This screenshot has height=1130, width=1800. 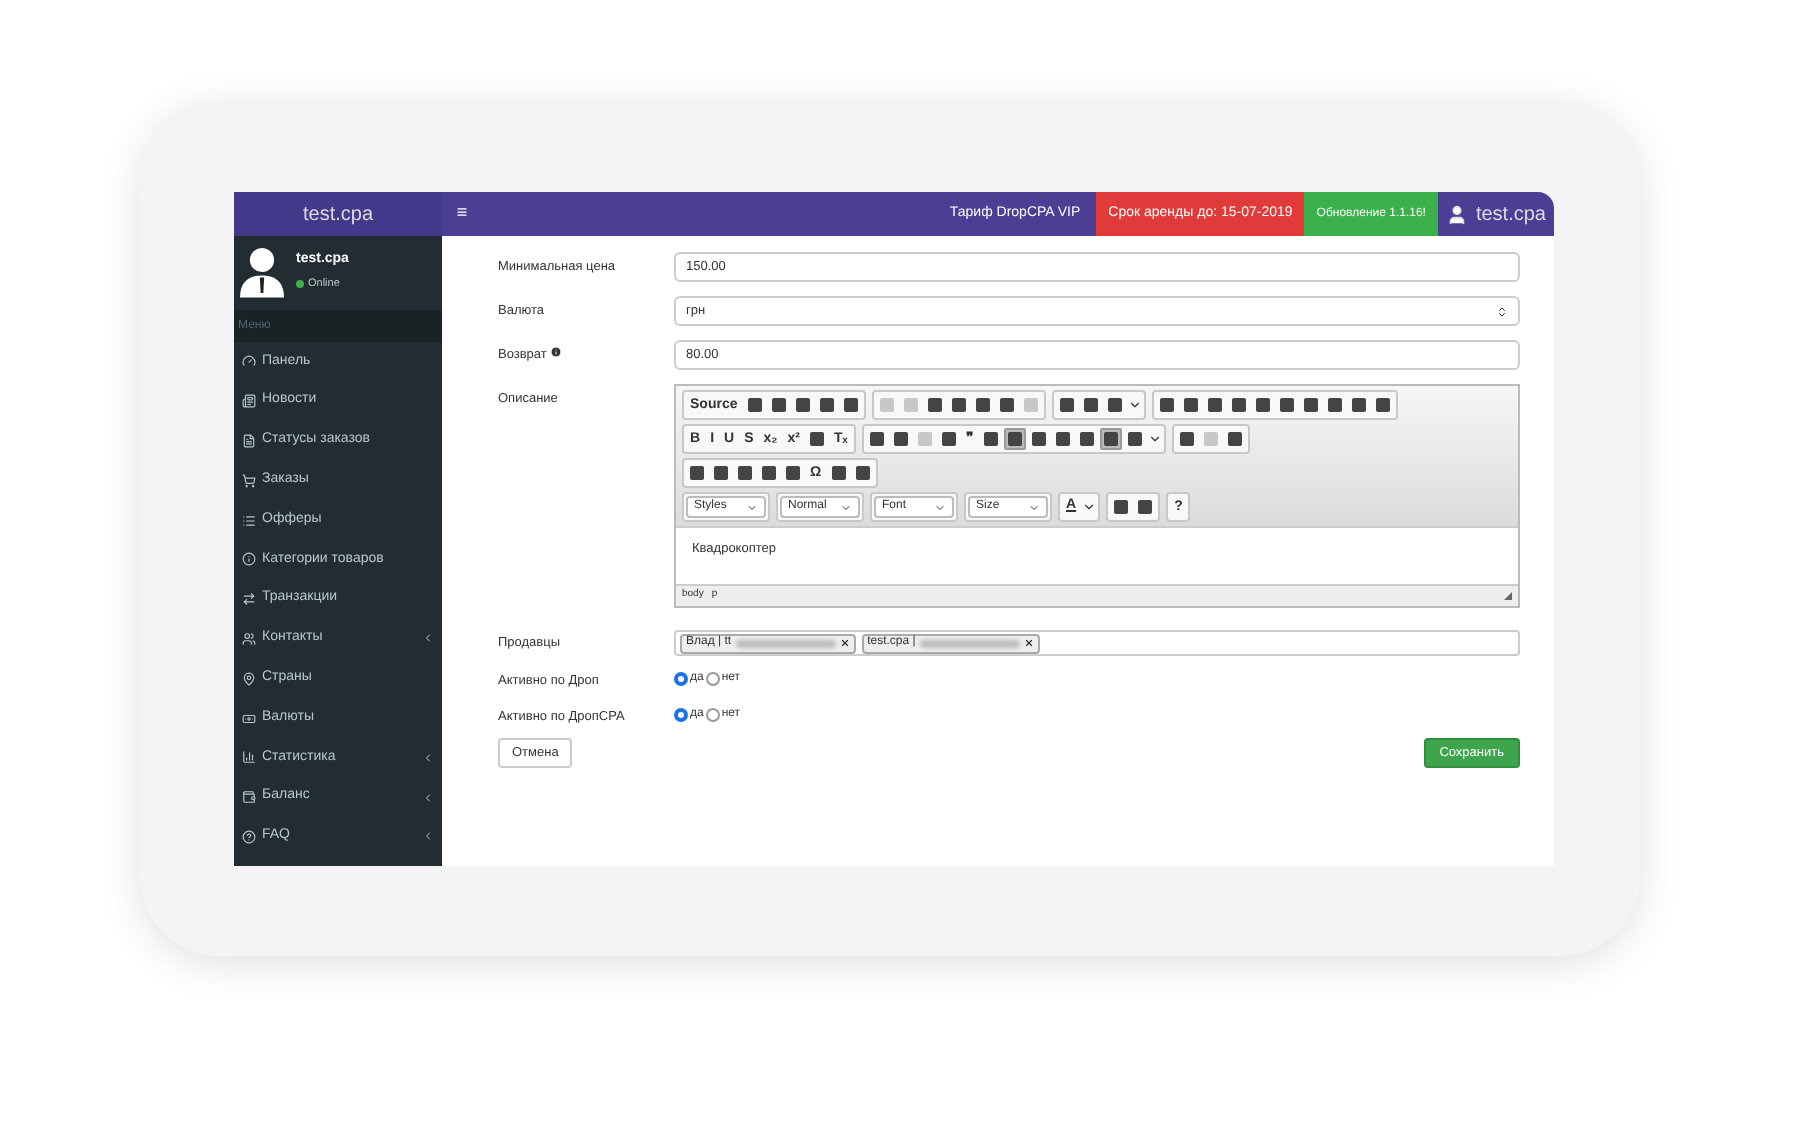 What do you see at coordinates (1508, 596) in the screenshot?
I see `resize-handle-icon` at bounding box center [1508, 596].